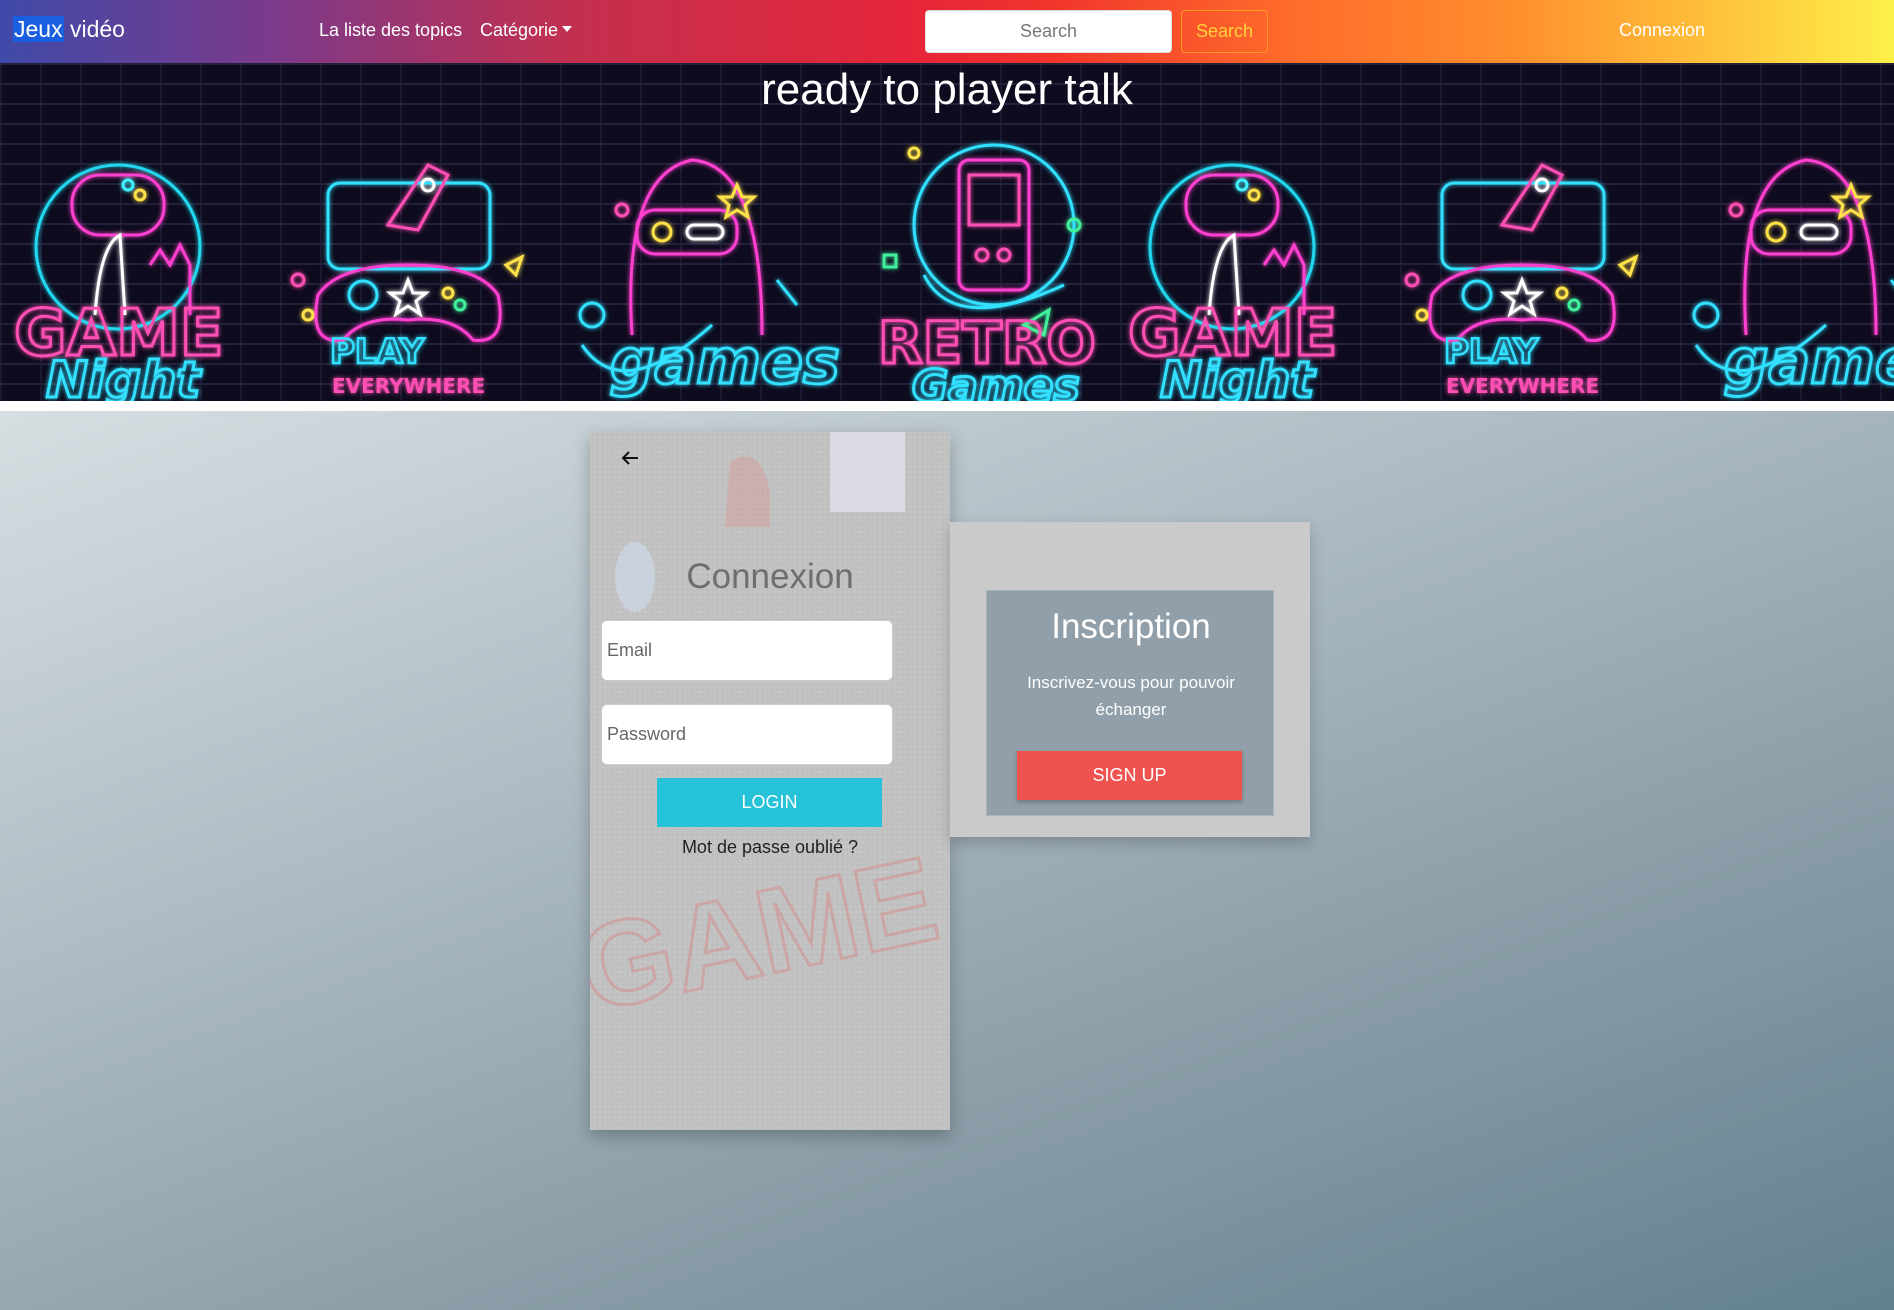  What do you see at coordinates (519, 30) in the screenshot?
I see `category-label: Catégorie` at bounding box center [519, 30].